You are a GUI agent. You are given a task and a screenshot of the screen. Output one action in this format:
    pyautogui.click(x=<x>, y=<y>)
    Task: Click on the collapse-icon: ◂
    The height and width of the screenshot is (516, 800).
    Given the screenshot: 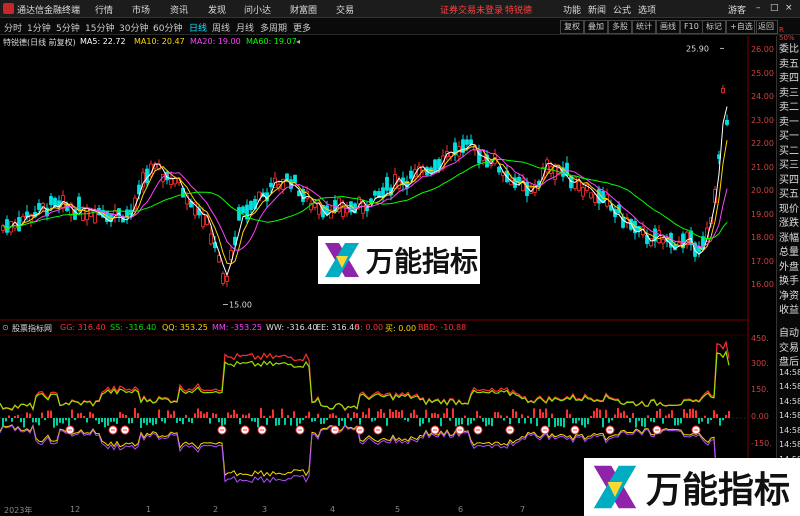 What is the action you would take?
    pyautogui.click(x=298, y=41)
    